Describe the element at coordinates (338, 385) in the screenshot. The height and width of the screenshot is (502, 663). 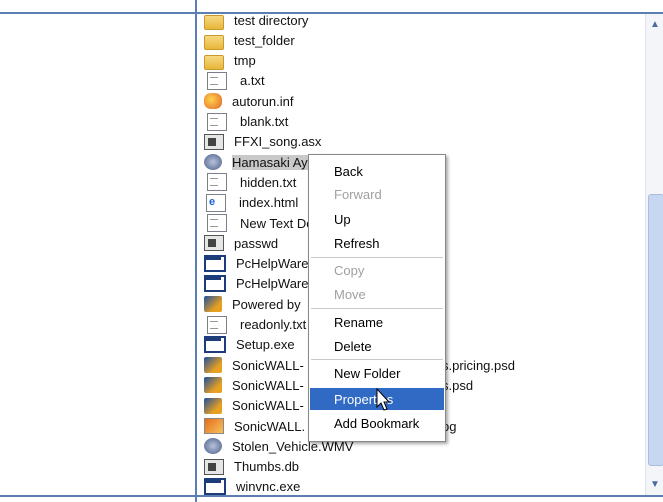
I see `file-list-item: SonicWALL-s.psd` at that location.